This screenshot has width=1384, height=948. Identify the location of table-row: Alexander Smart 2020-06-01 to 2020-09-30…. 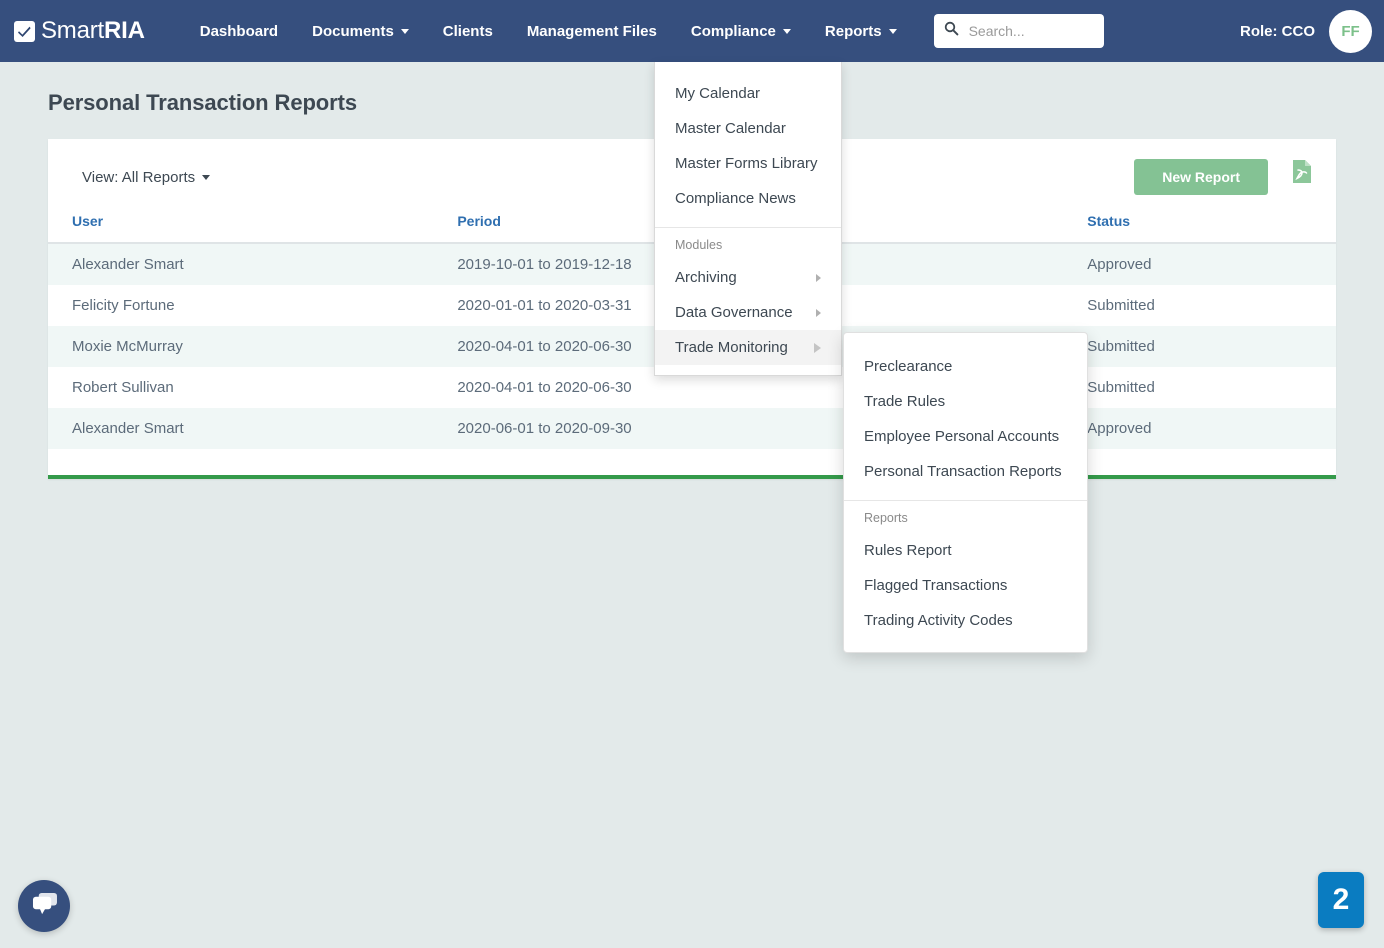
(692, 428).